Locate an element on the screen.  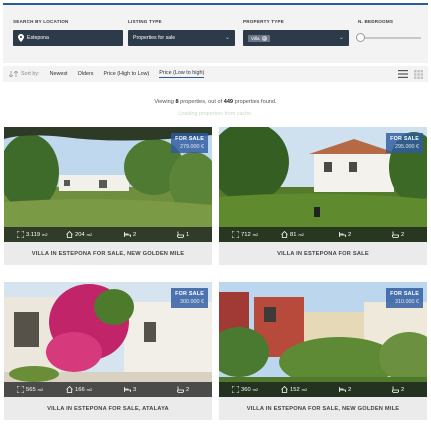
bedrooms-slider-handle is located at coordinates (360, 37).